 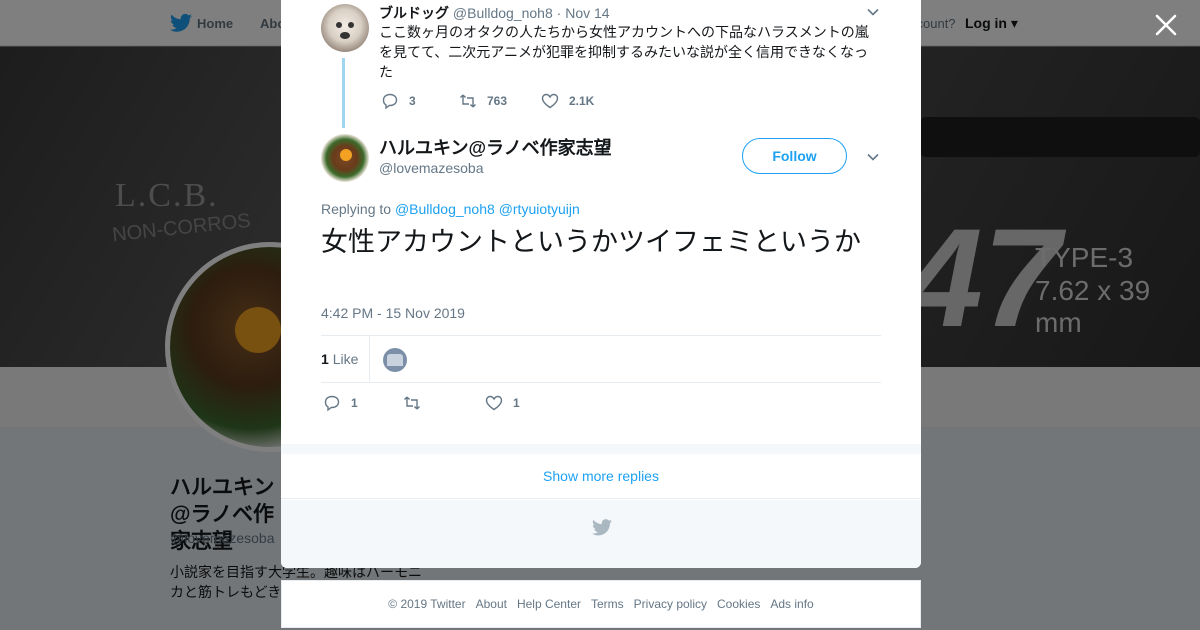 I want to click on retweet-button, so click(x=444, y=403).